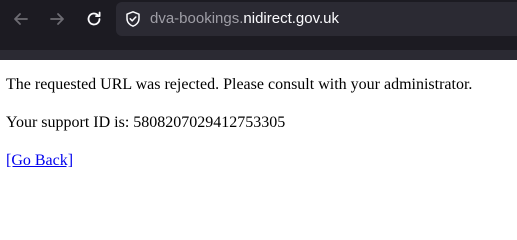 This screenshot has width=517, height=240. I want to click on url-bar: dva-bookings.nidirect.gov.uk, so click(316, 19).